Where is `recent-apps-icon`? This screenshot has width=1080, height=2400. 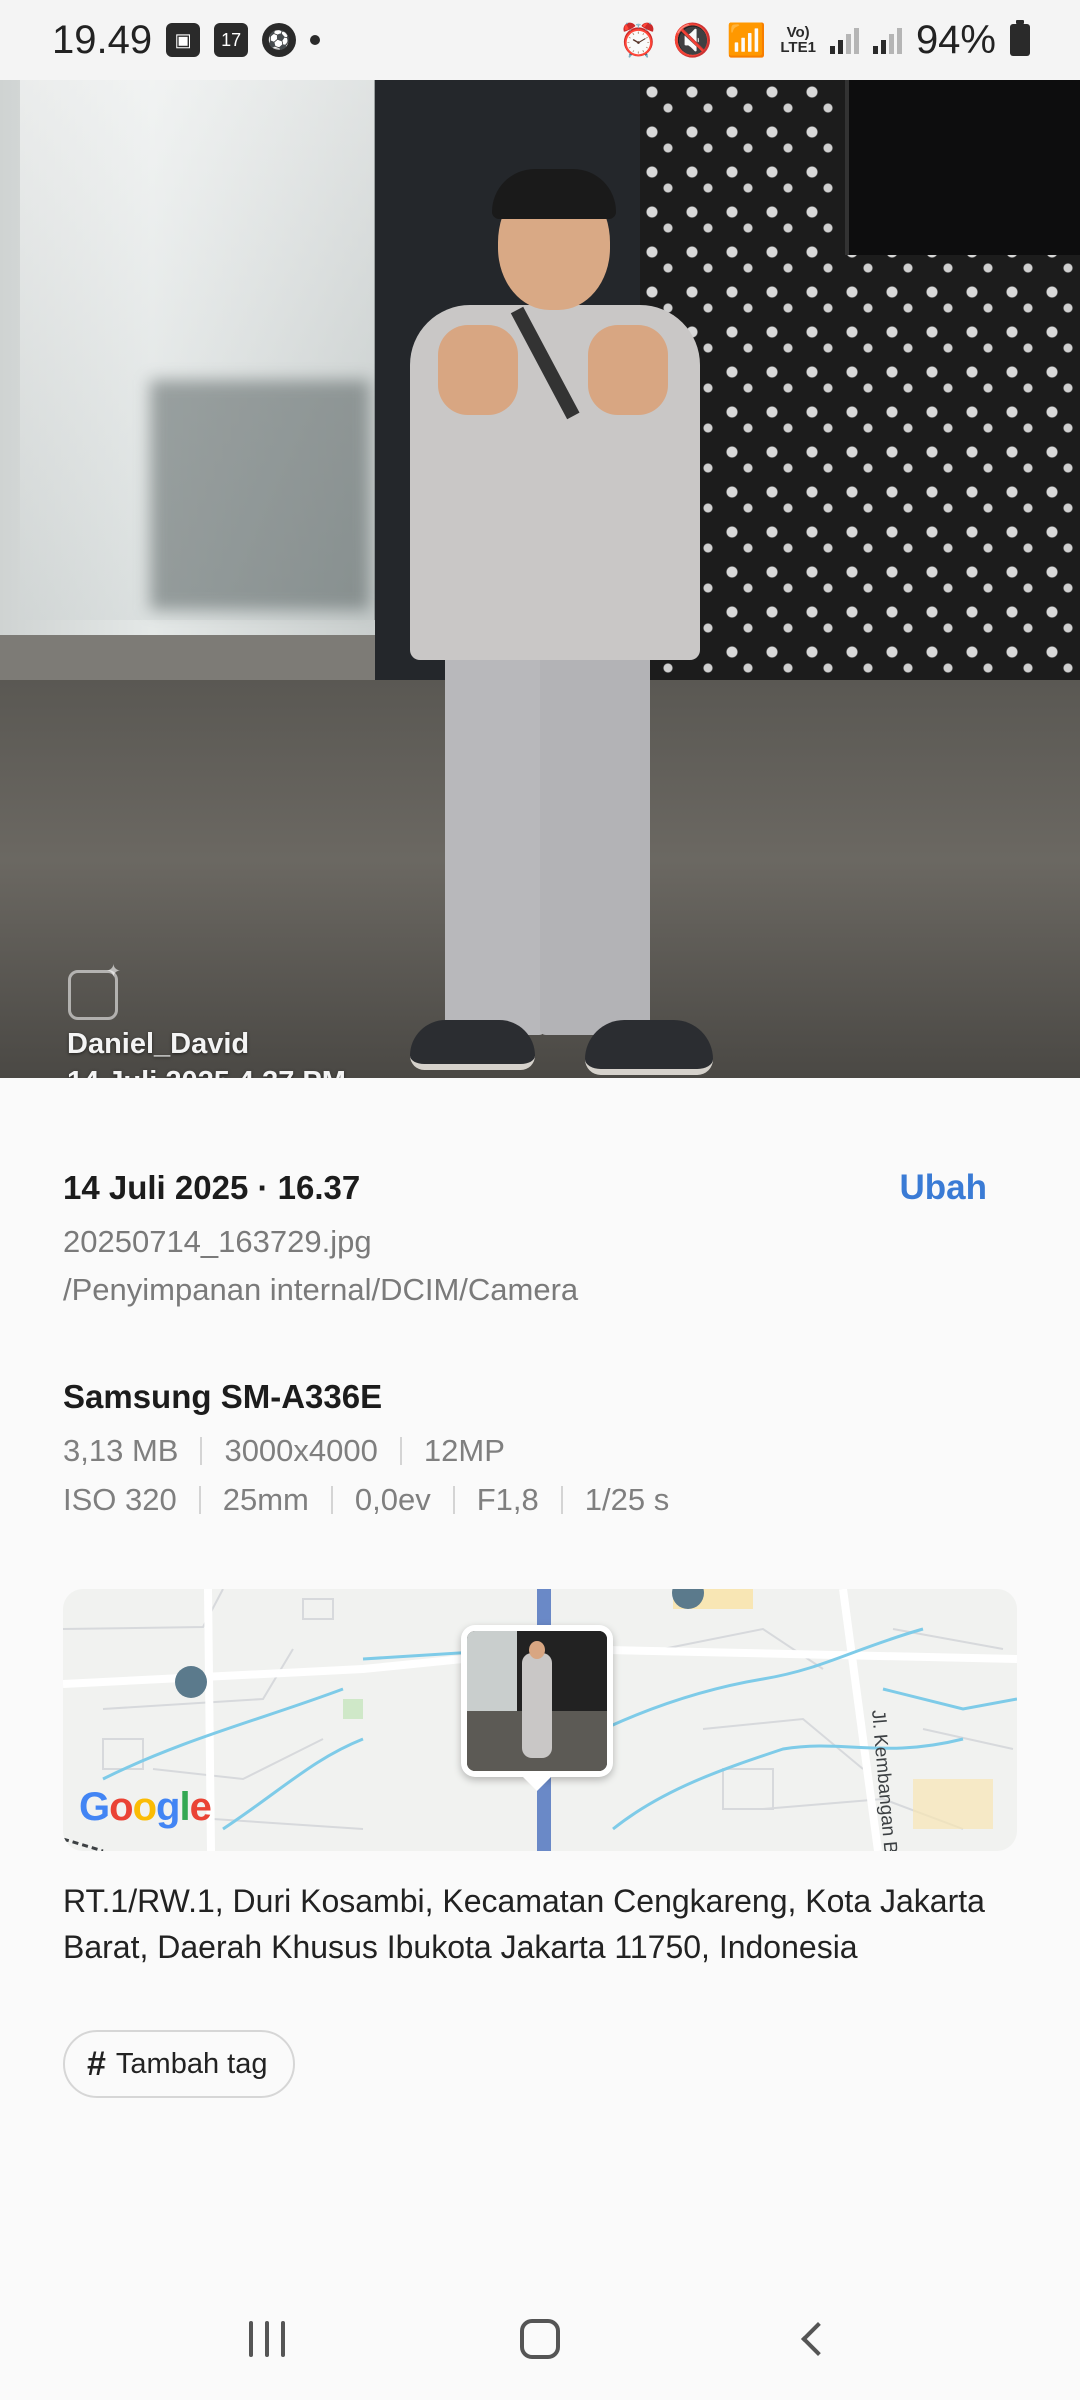 recent-apps-icon is located at coordinates (266, 2339).